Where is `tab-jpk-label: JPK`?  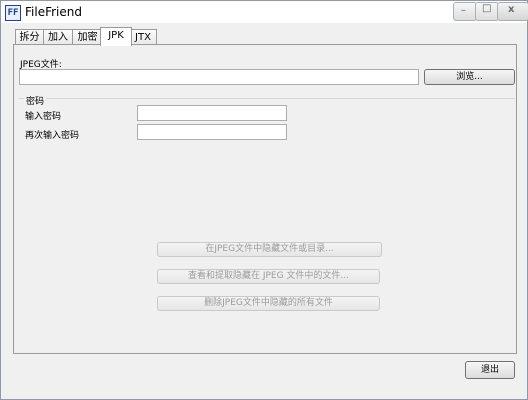
tab-jpk-label: JPK is located at coordinates (116, 35).